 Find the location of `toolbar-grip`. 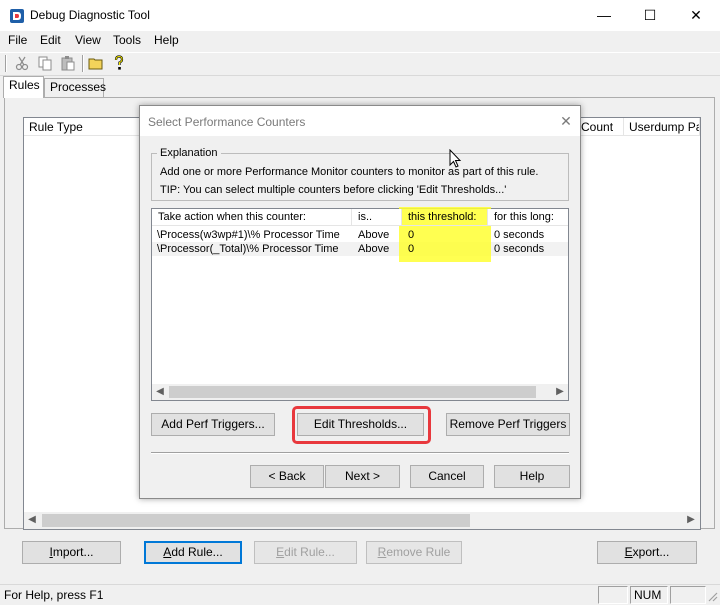

toolbar-grip is located at coordinates (6, 63).